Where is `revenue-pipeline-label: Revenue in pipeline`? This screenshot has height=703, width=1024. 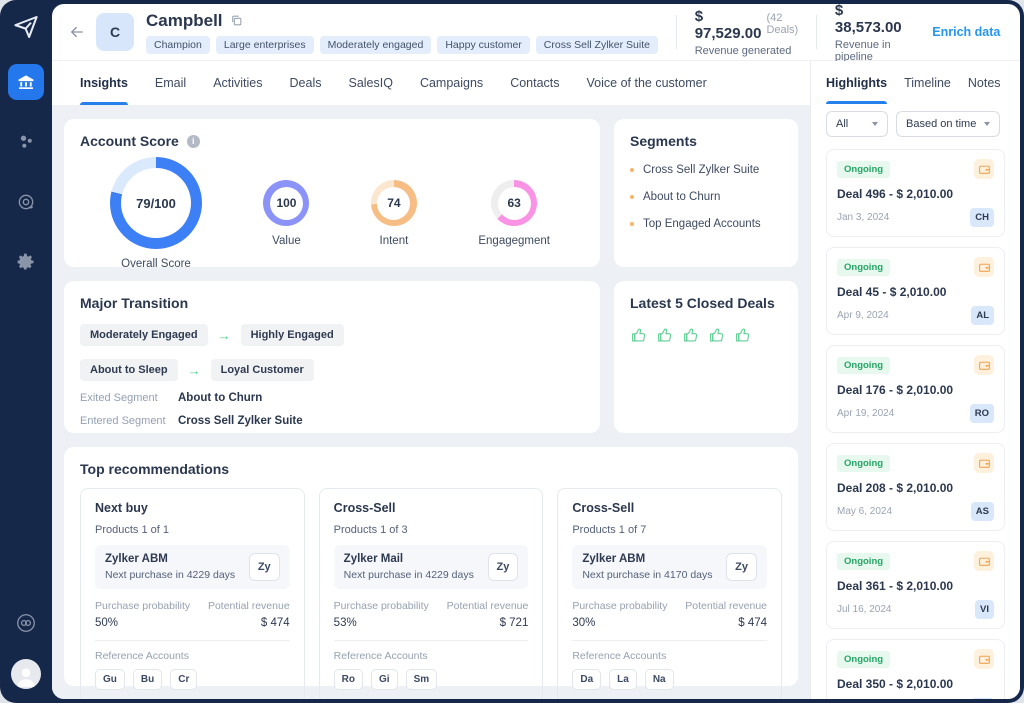
revenue-pipeline-label: Revenue in pipeline is located at coordinates (862, 50).